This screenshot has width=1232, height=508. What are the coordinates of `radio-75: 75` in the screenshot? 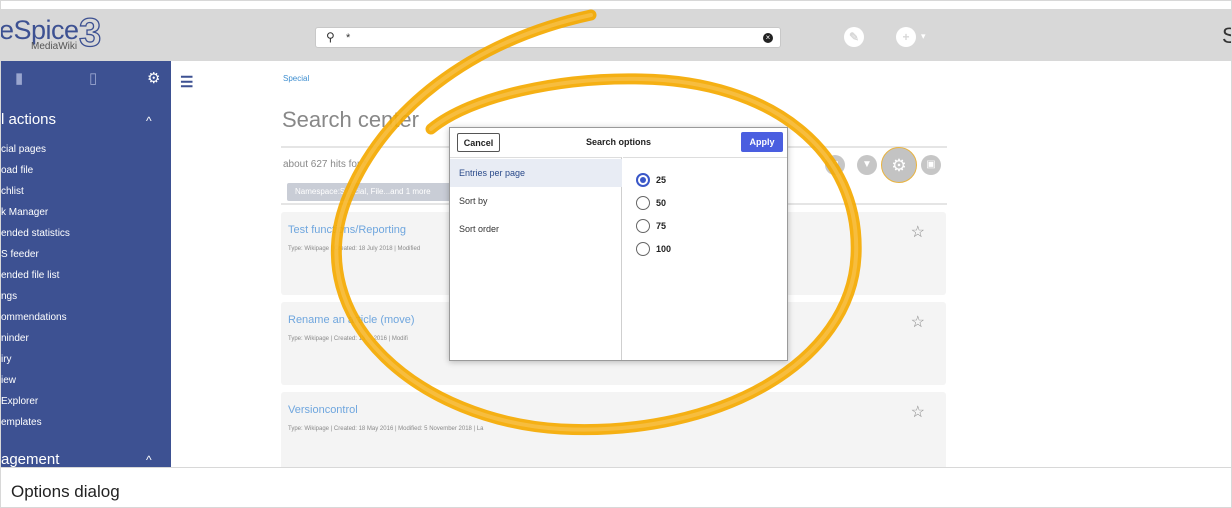 It's located at (686, 227).